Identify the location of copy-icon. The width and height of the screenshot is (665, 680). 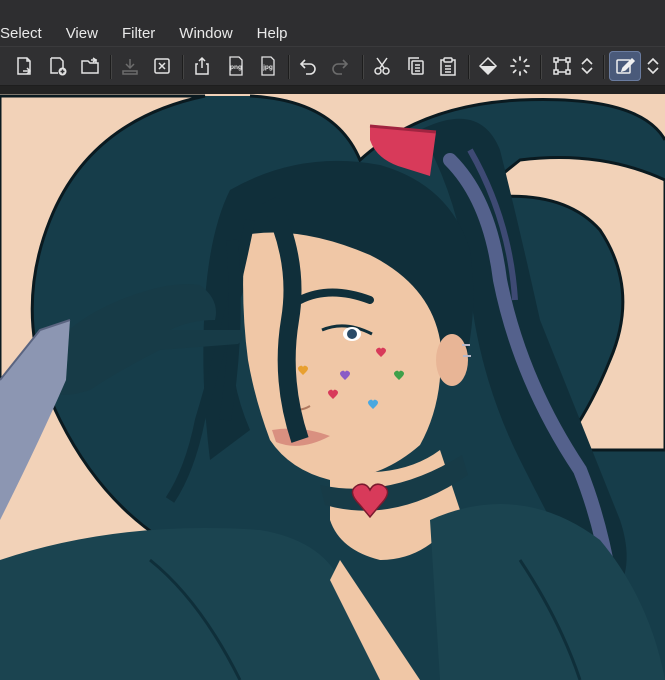
(416, 66).